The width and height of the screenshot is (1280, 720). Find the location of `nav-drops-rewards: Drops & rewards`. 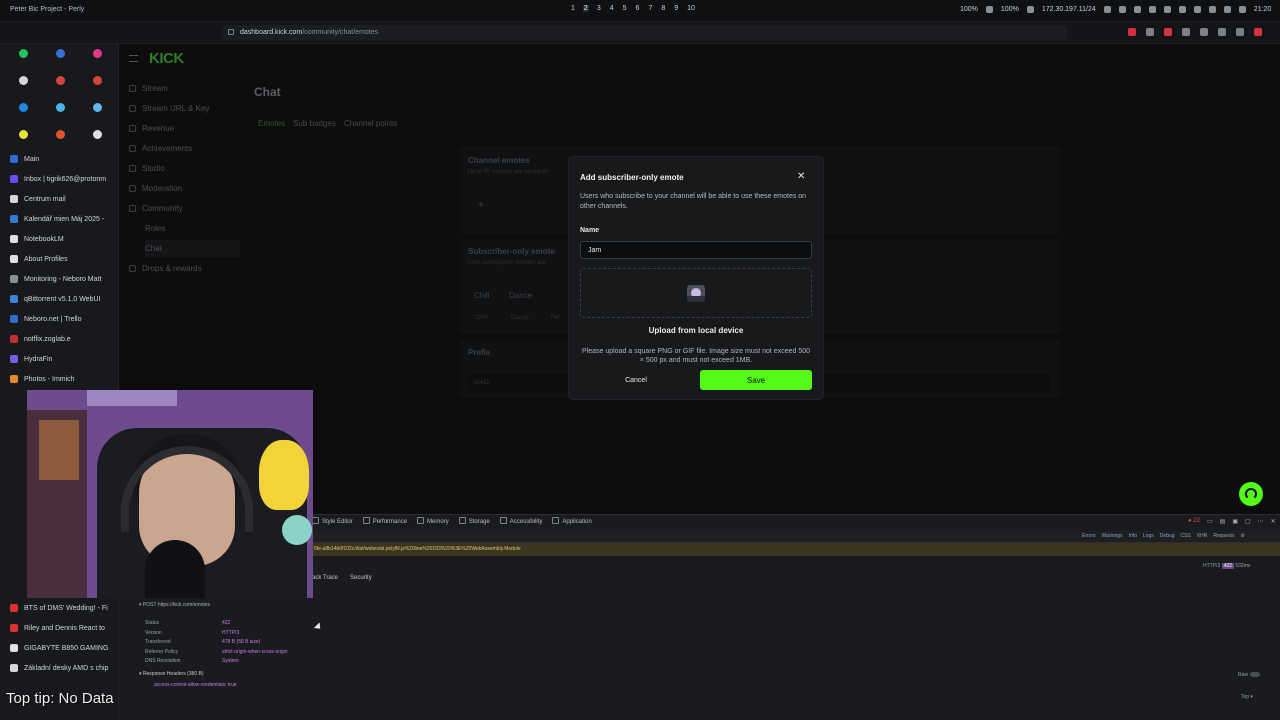

nav-drops-rewards: Drops & rewards is located at coordinates (165, 268).